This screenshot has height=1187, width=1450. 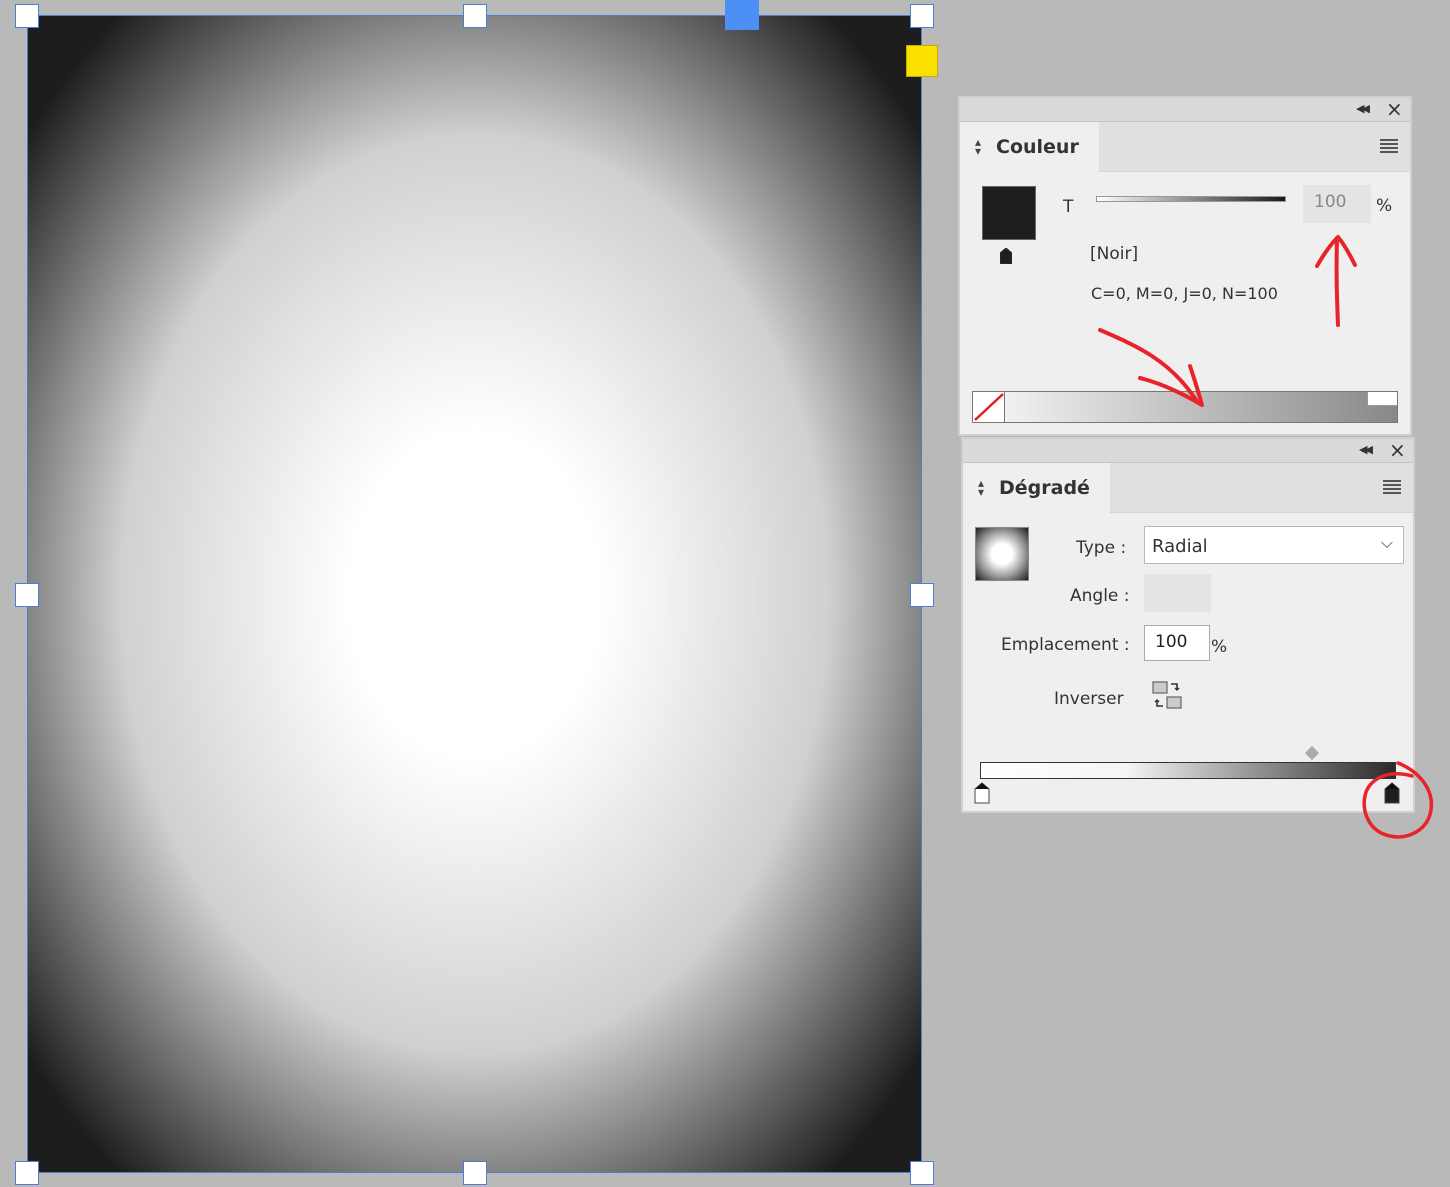 What do you see at coordinates (1386, 542) in the screenshot?
I see `chevron-down-icon: ⌵` at bounding box center [1386, 542].